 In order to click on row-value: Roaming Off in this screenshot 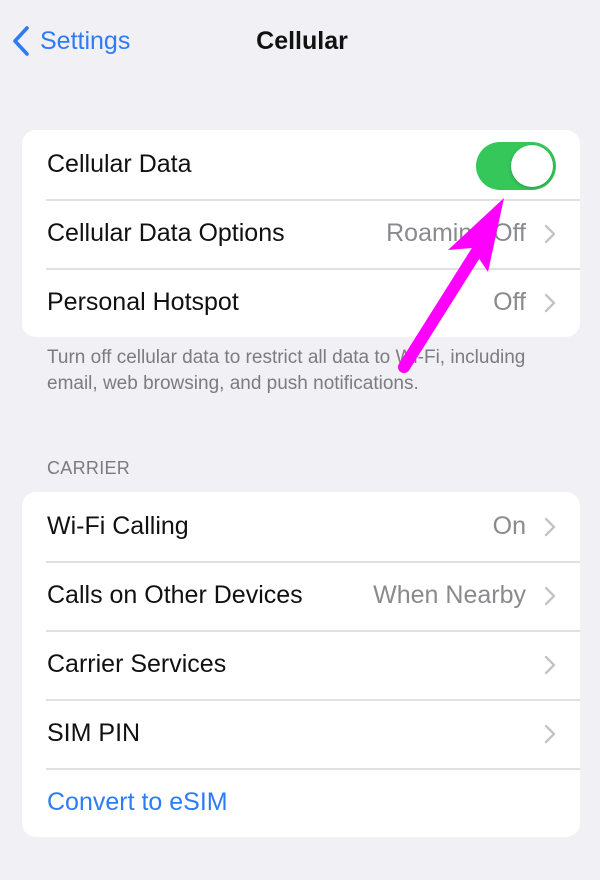, I will do `click(456, 233)`.